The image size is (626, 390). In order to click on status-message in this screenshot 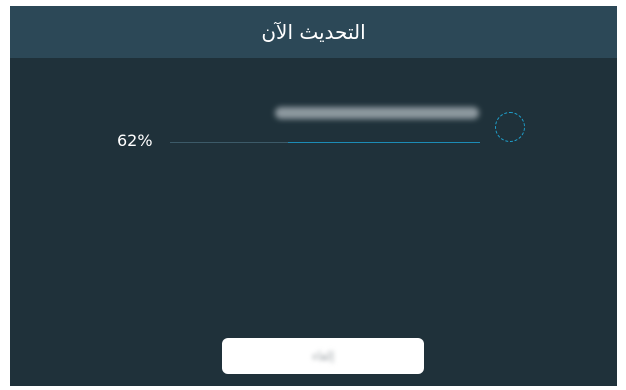, I will do `click(377, 113)`.